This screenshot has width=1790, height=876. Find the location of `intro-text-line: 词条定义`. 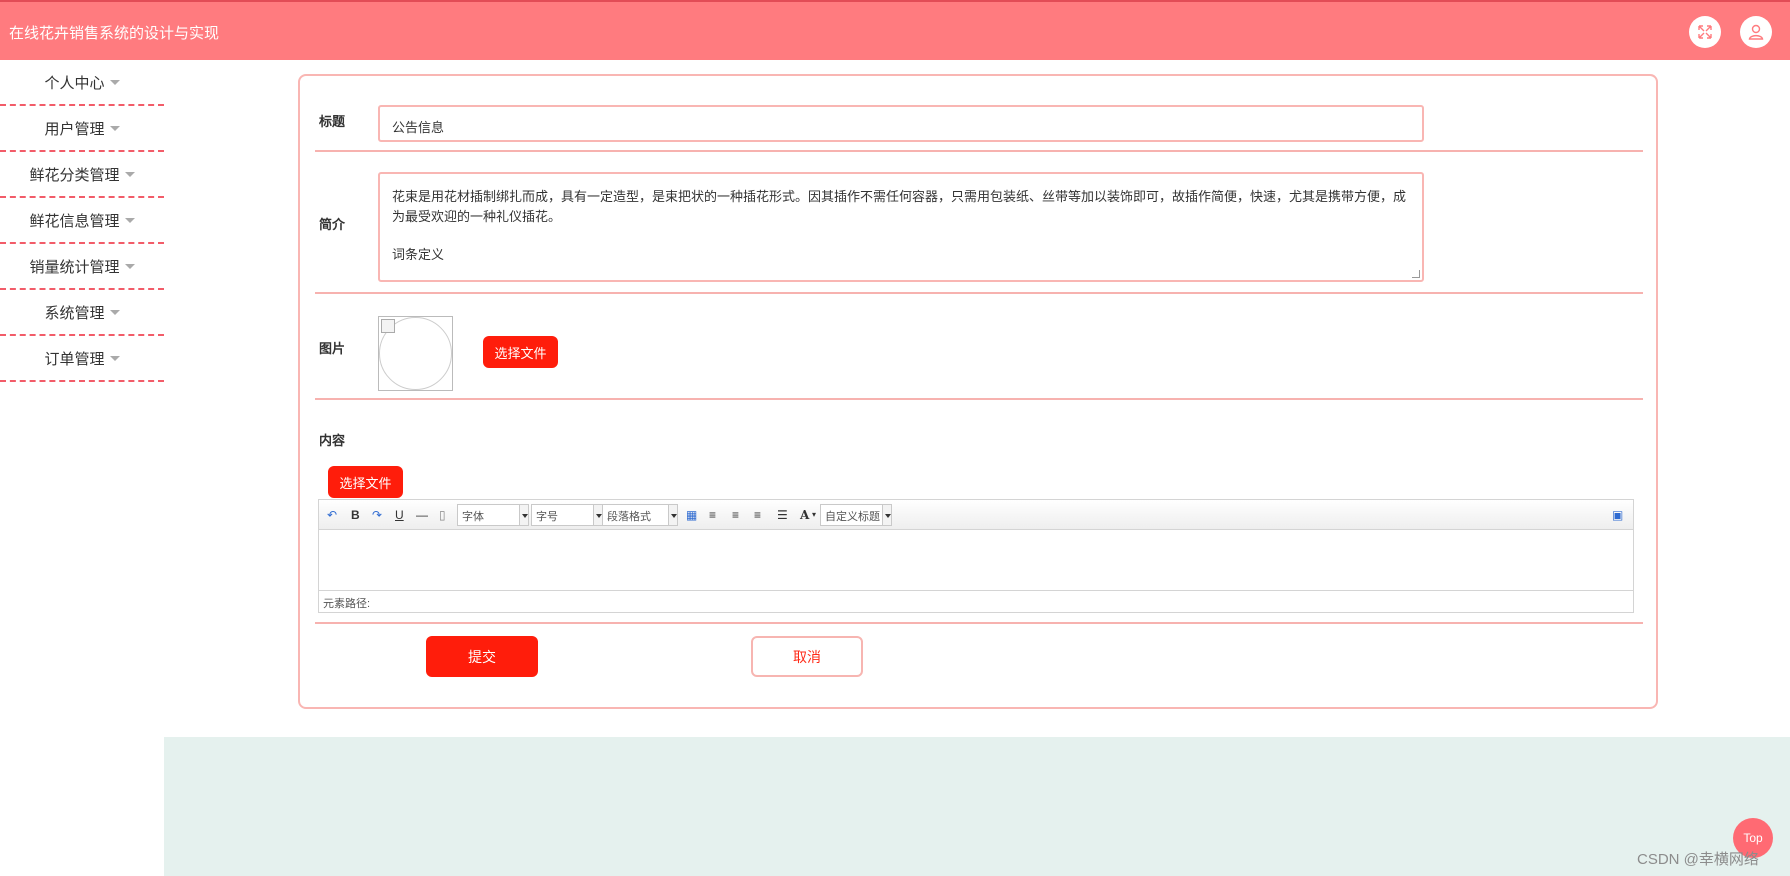

intro-text-line: 词条定义 is located at coordinates (418, 254).